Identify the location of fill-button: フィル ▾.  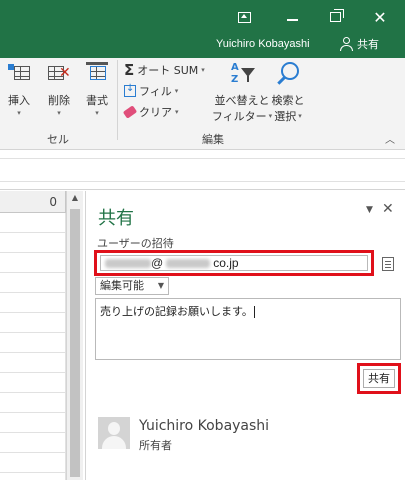
(151, 91).